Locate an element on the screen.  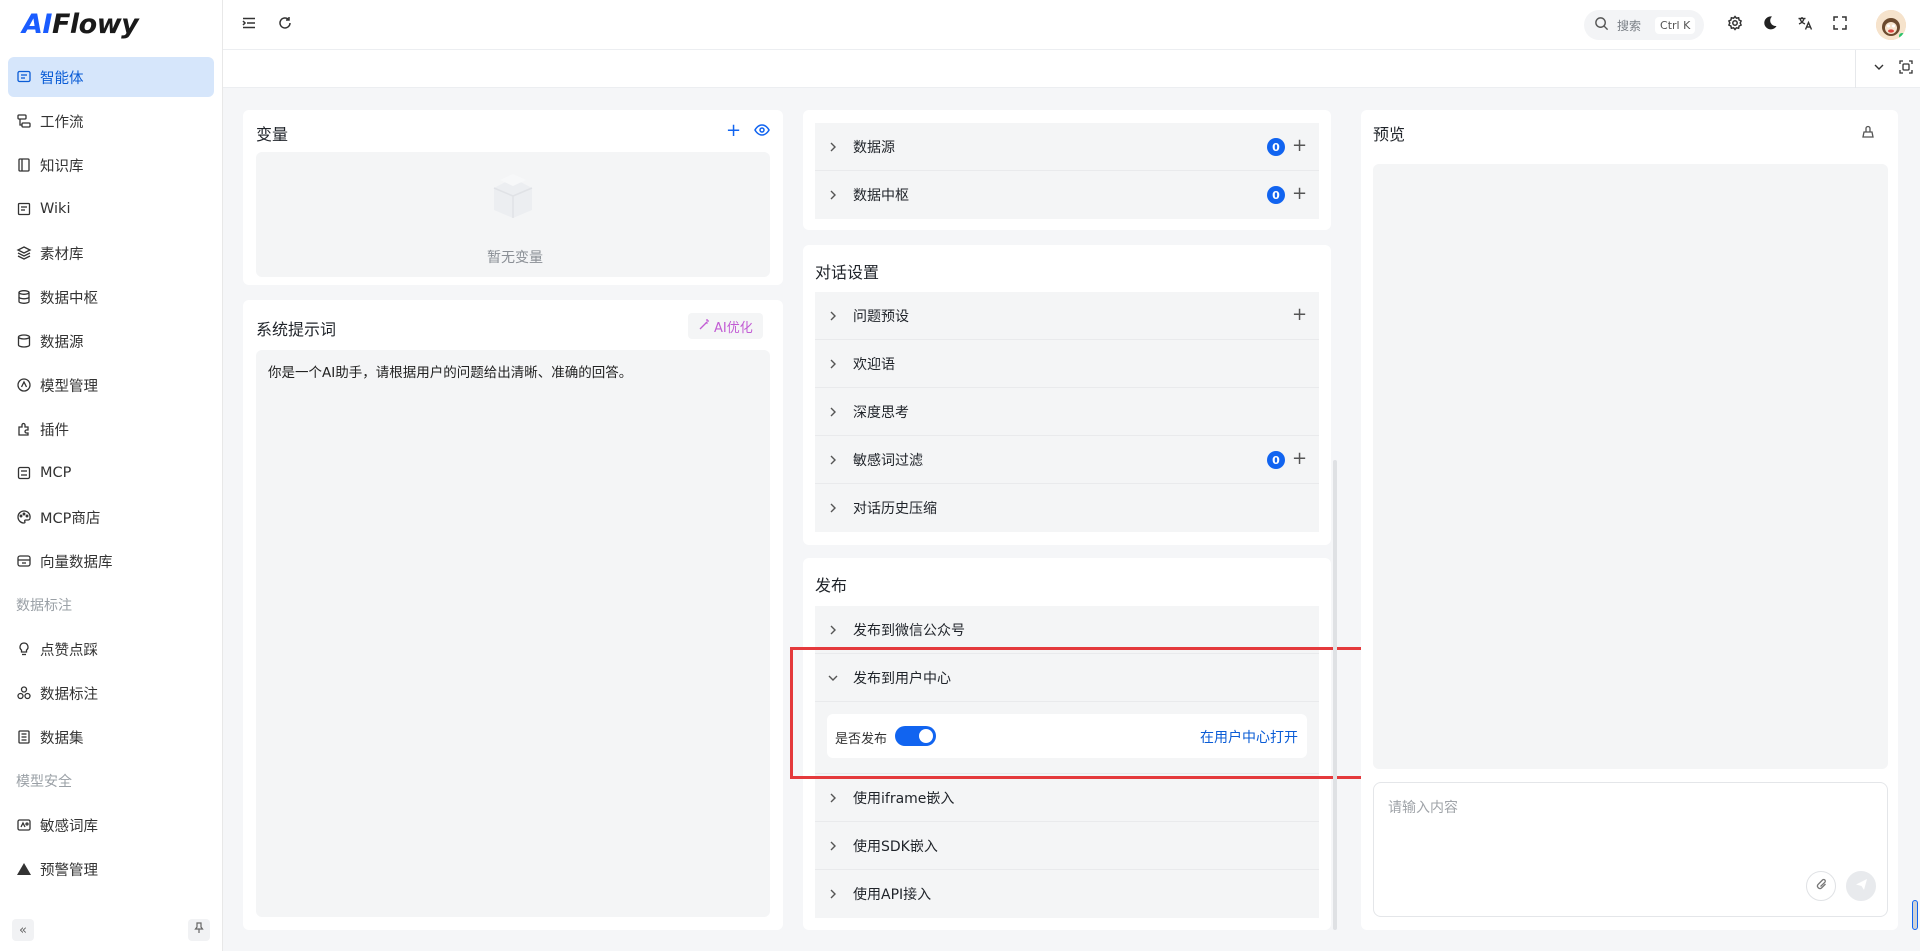
sidebar-item-knowledge: 知识库 is located at coordinates (111, 165).